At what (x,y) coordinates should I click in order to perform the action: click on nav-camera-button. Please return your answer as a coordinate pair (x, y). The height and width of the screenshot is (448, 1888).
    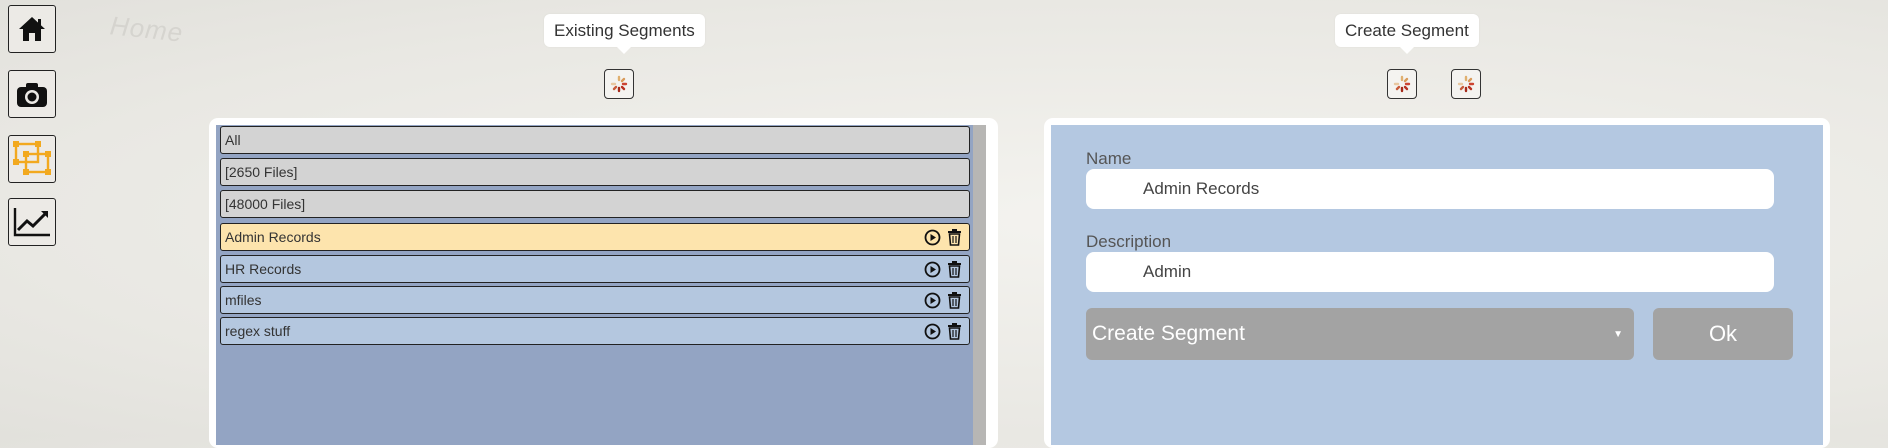
    Looking at the image, I should click on (32, 94).